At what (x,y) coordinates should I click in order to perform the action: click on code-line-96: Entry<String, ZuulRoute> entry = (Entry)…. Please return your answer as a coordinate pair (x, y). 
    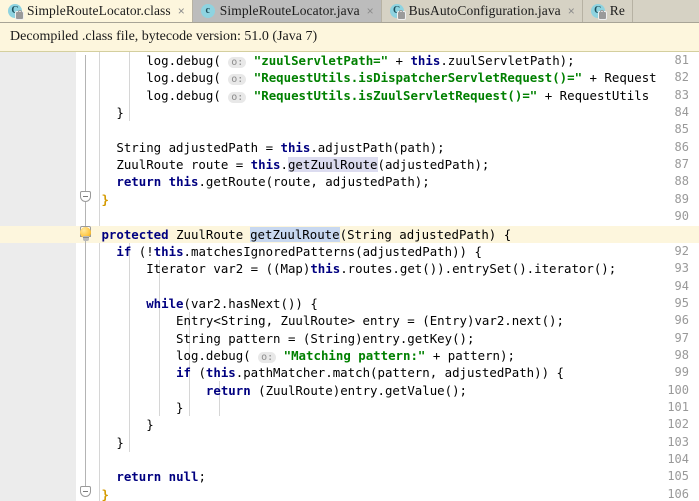
    Looking at the image, I should click on (329, 320).